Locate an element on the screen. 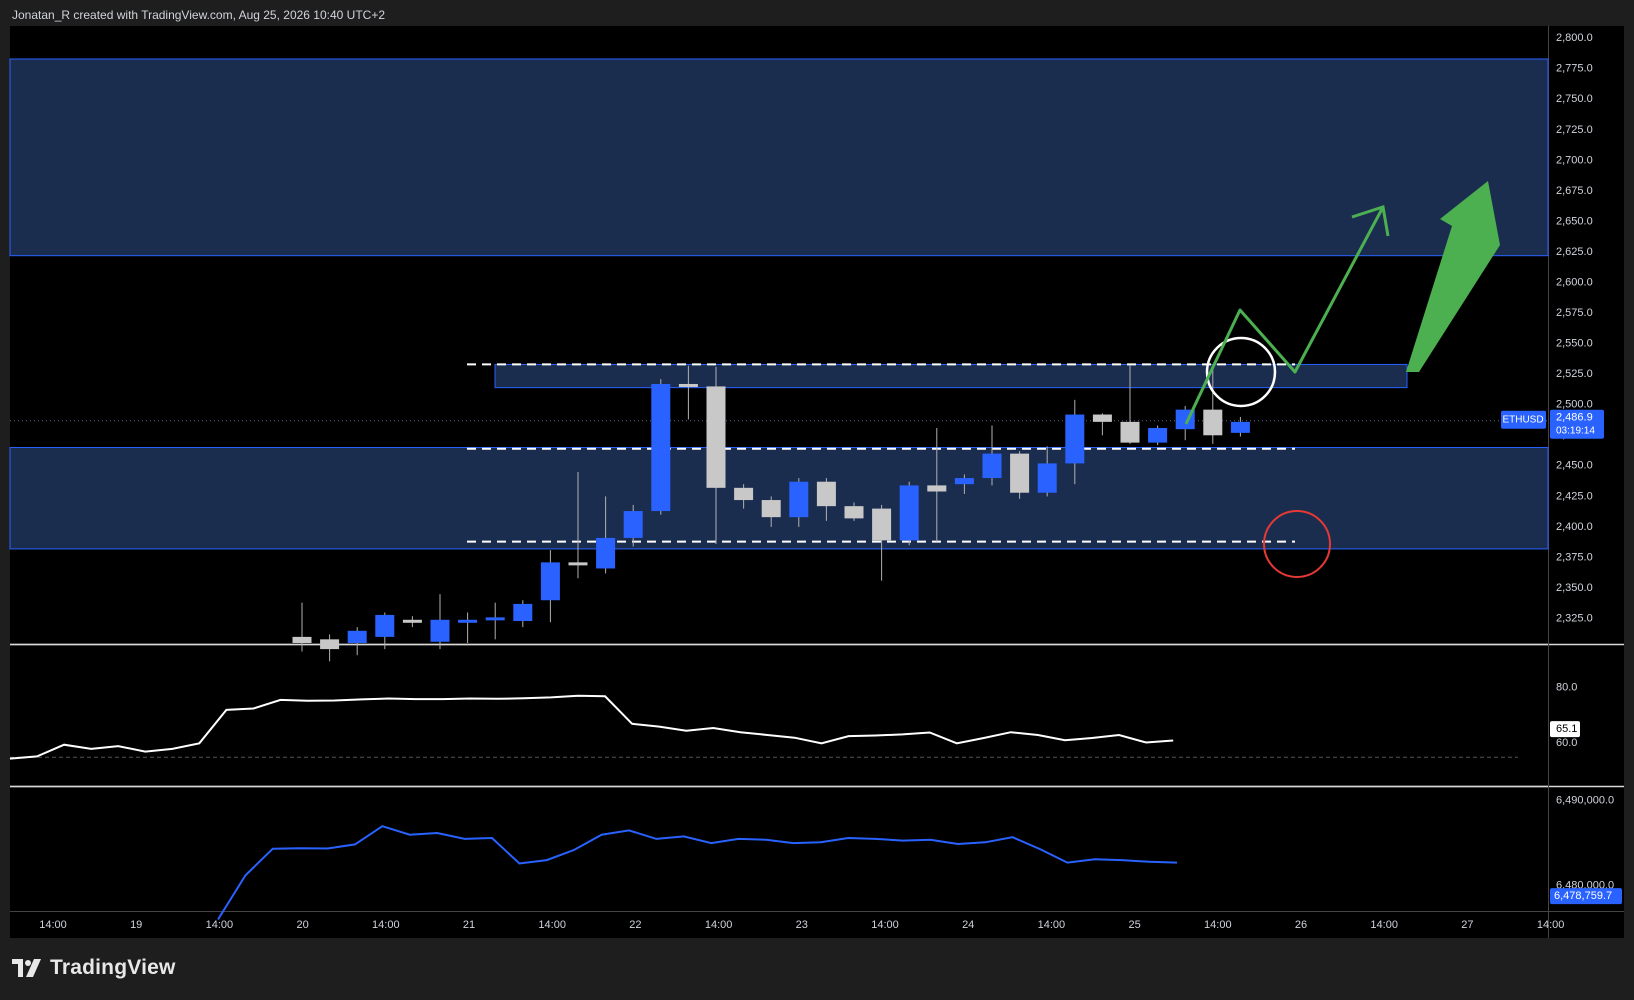 Image resolution: width=1634 pixels, height=1000 pixels. time-tick-label: 26 is located at coordinates (1301, 925).